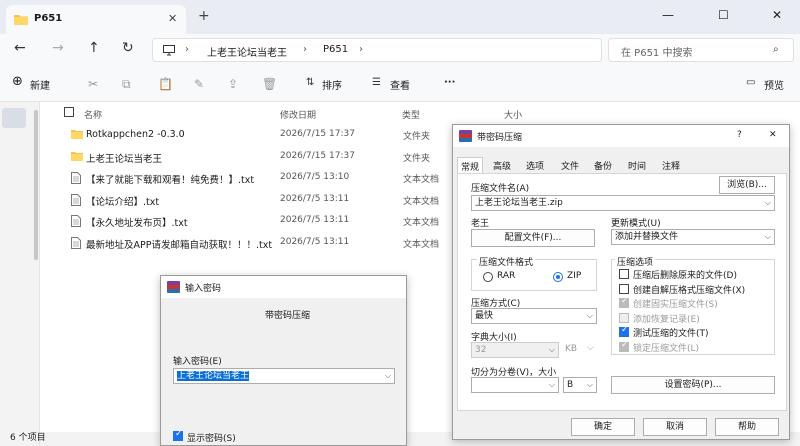 Image resolution: width=800 pixels, height=446 pixels. What do you see at coordinates (747, 427) in the screenshot?
I see `help-button: 帮助` at bounding box center [747, 427].